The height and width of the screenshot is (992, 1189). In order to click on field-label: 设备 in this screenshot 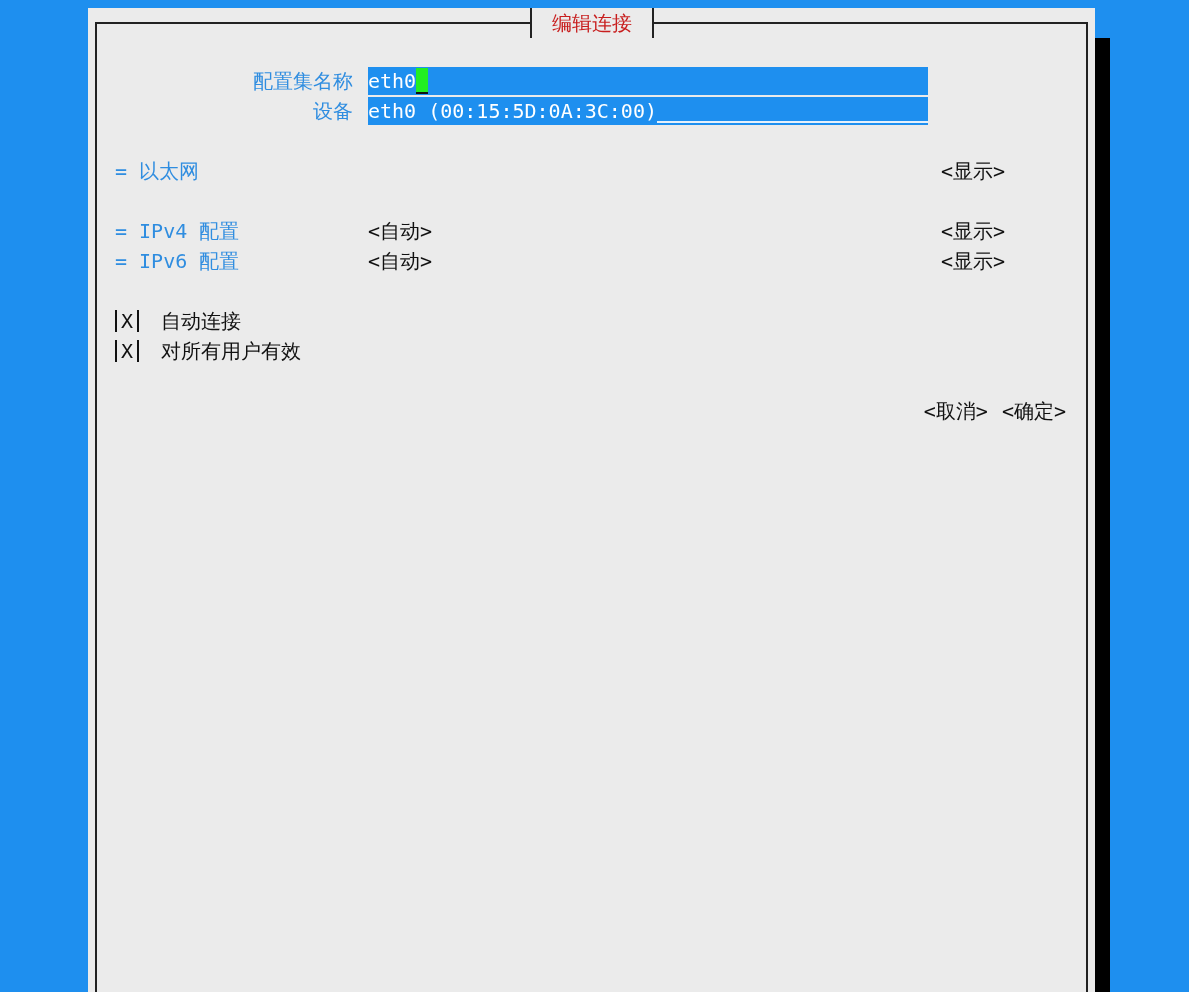, I will do `click(332, 111)`.